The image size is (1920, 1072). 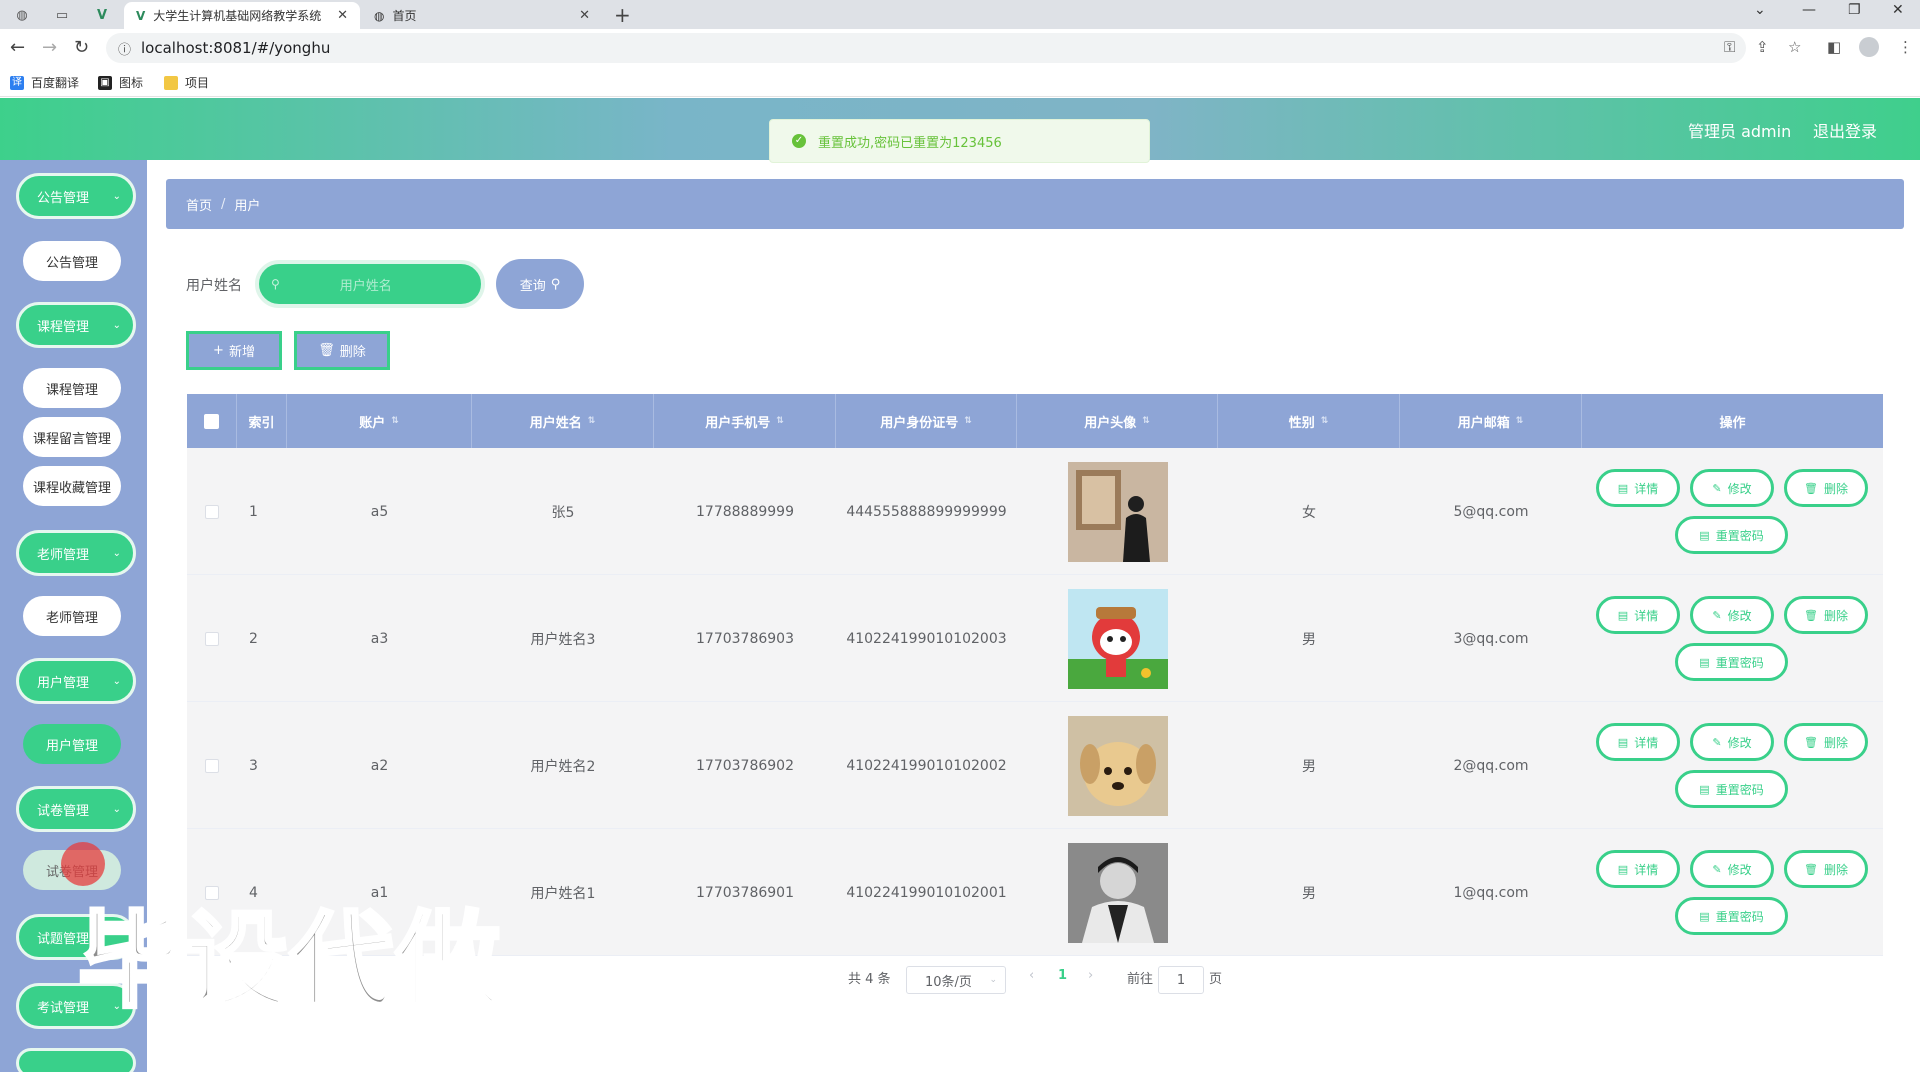 What do you see at coordinates (1309, 421) in the screenshot?
I see `column-header-gender: 性别 ⇅` at bounding box center [1309, 421].